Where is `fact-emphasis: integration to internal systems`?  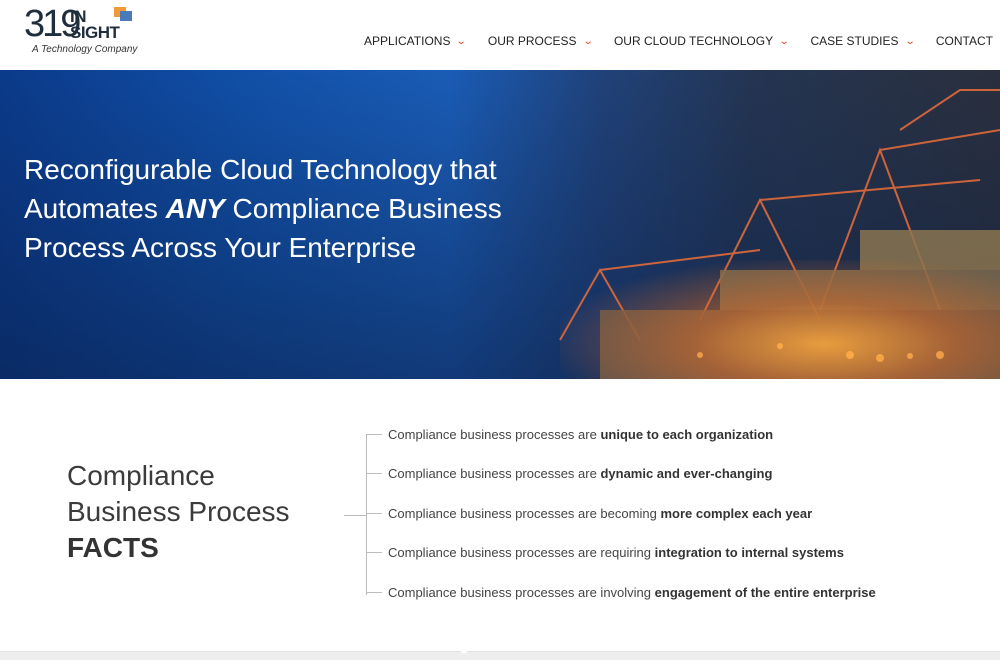 fact-emphasis: integration to internal systems is located at coordinates (749, 552).